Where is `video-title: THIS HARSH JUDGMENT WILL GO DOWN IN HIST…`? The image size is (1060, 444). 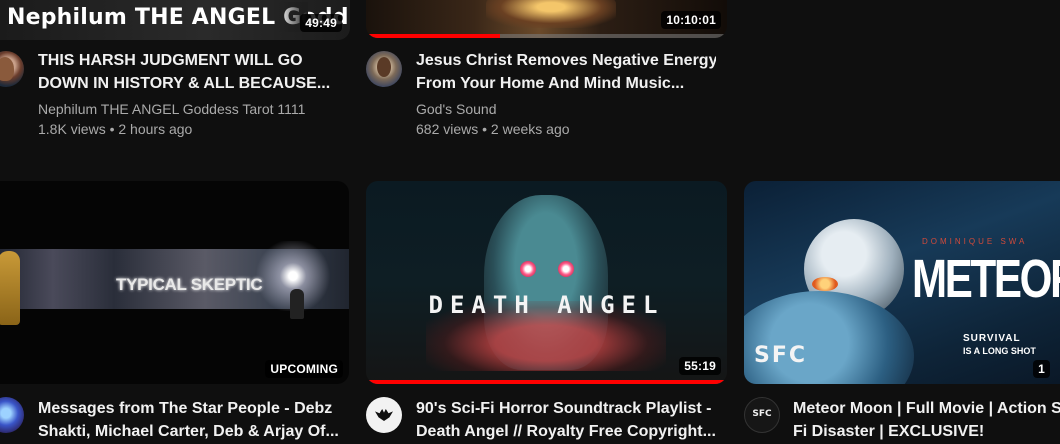
video-title: THIS HARSH JUDGMENT WILL GO DOWN IN HIST… is located at coordinates (188, 72).